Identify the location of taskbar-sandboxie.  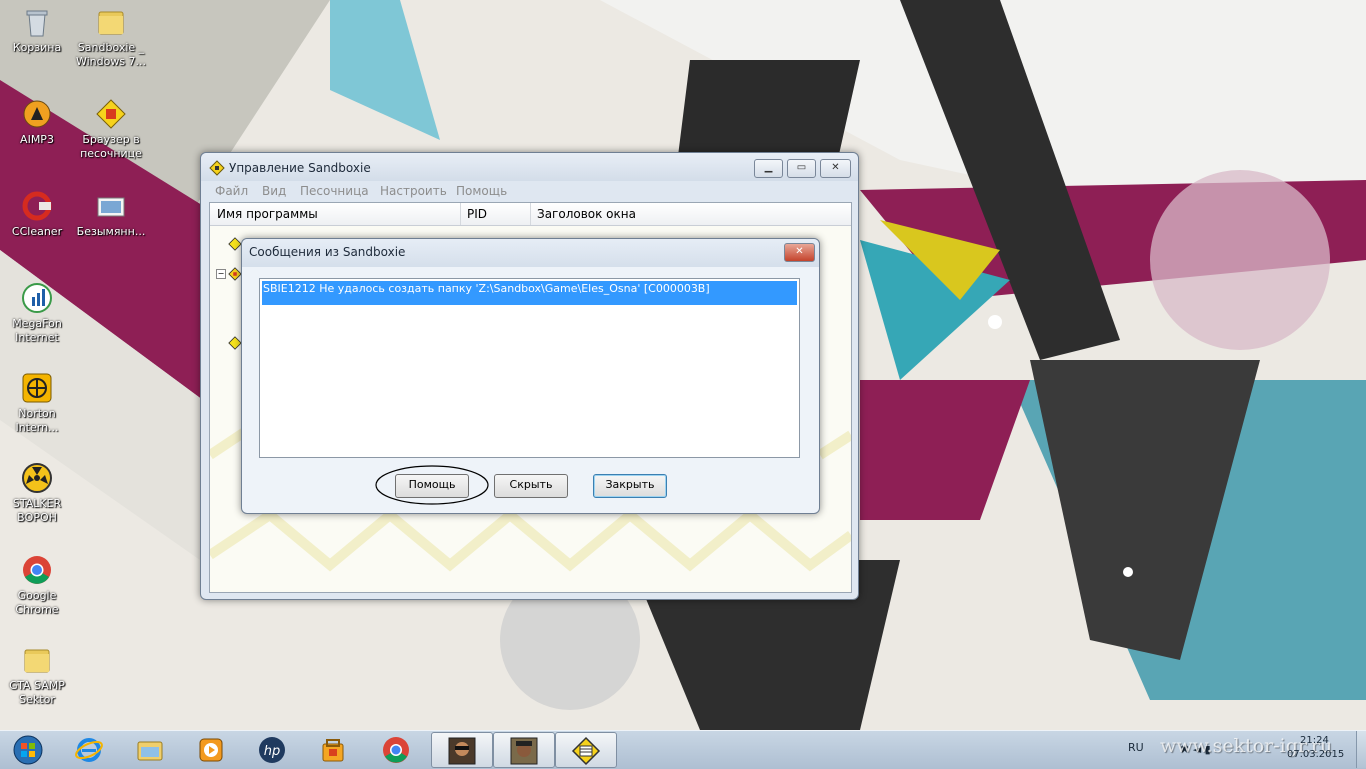
(586, 750).